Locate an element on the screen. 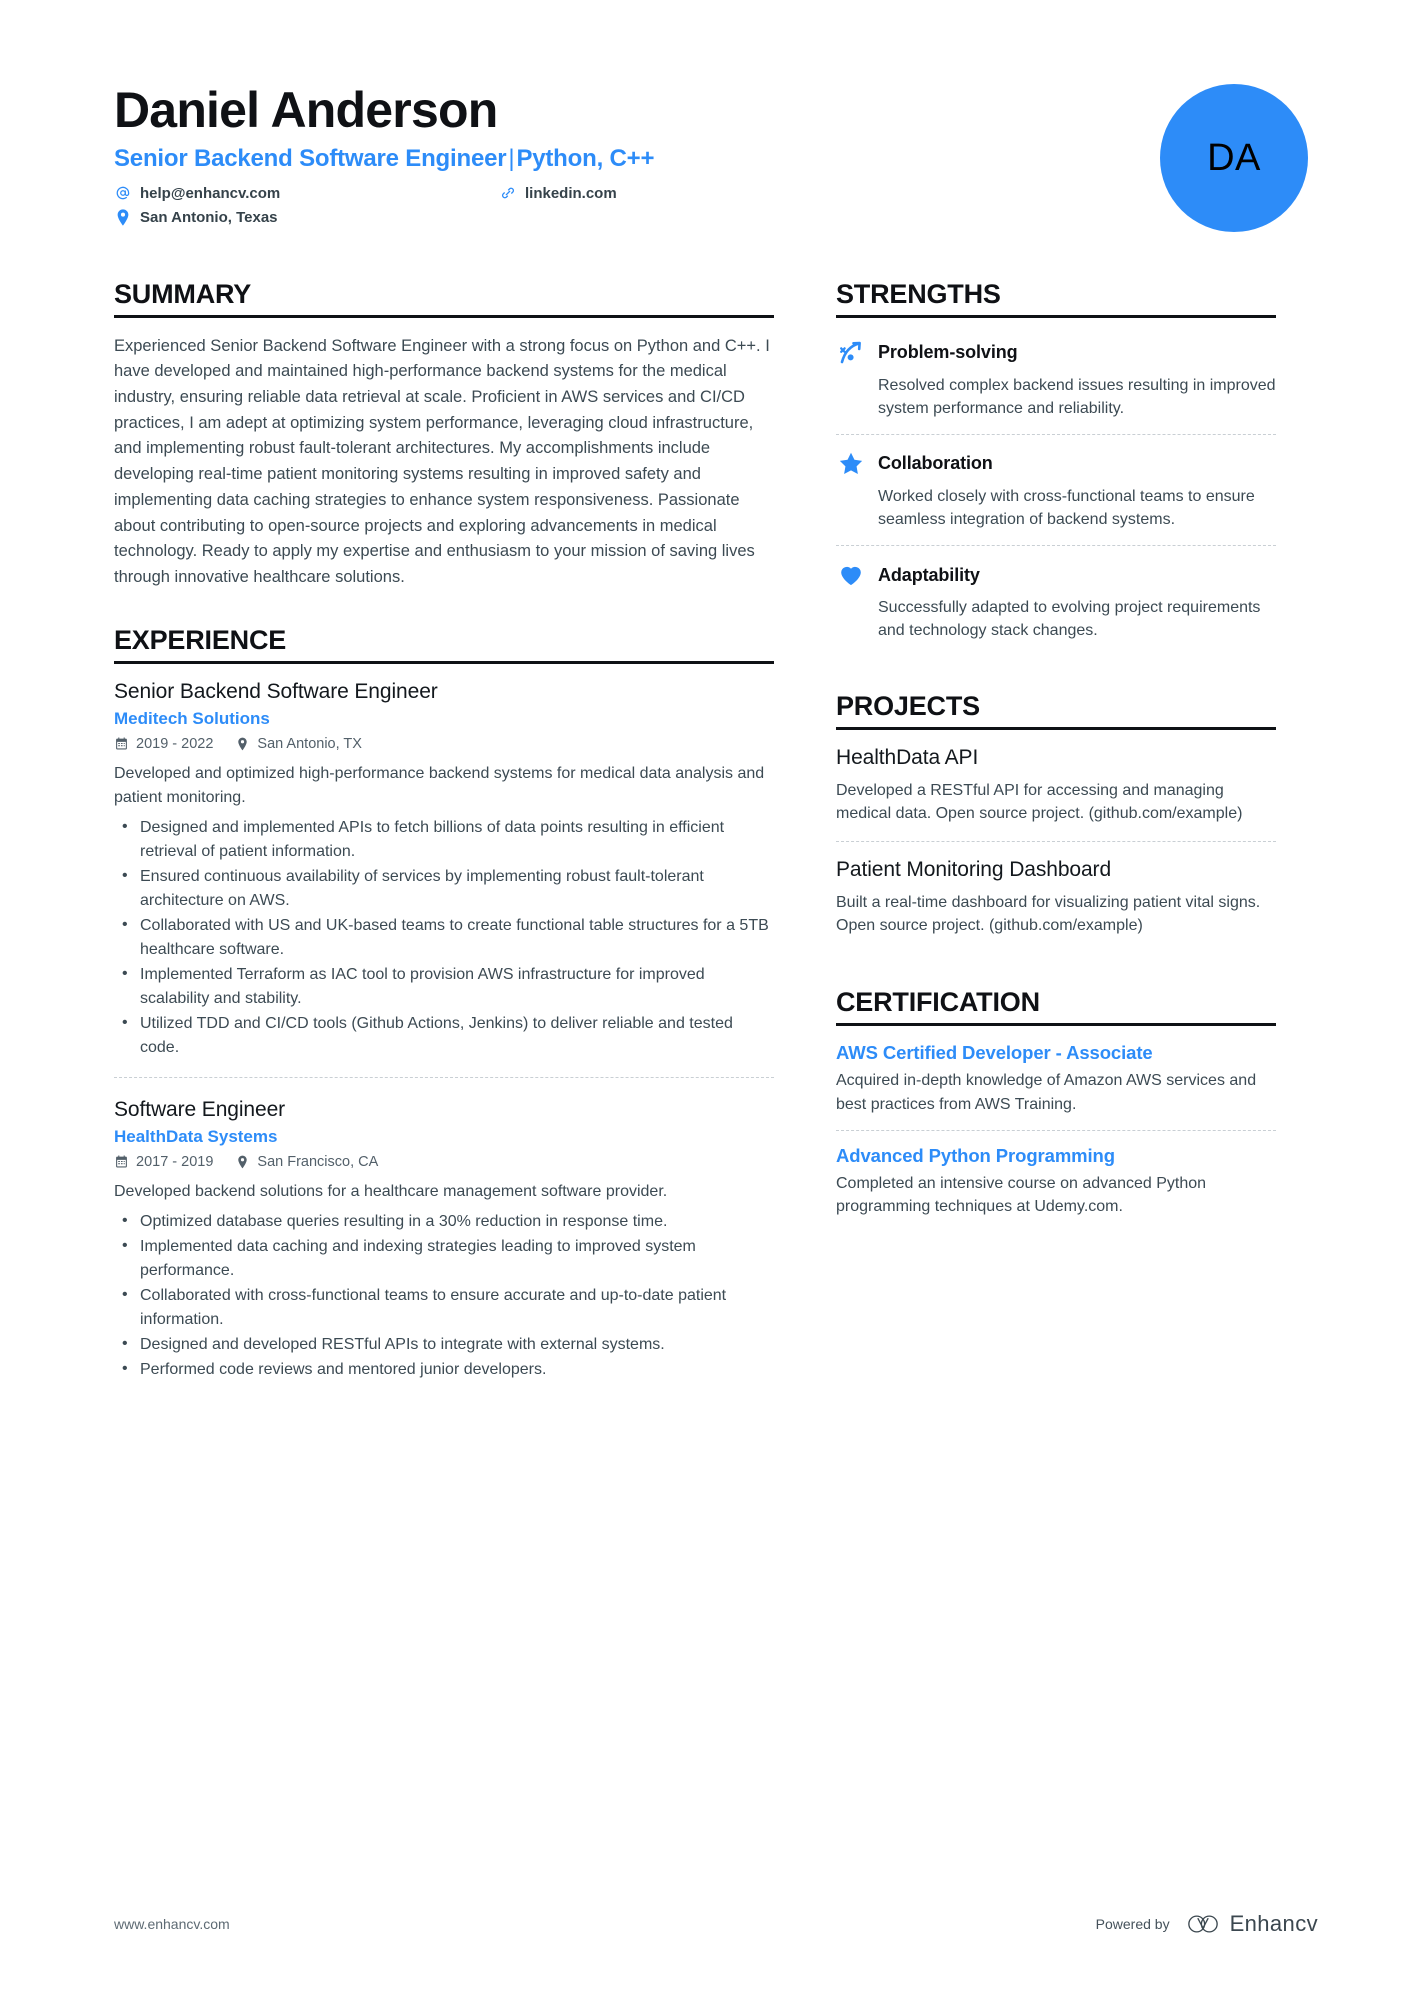  strength-name: Adaptability is located at coordinates (929, 574).